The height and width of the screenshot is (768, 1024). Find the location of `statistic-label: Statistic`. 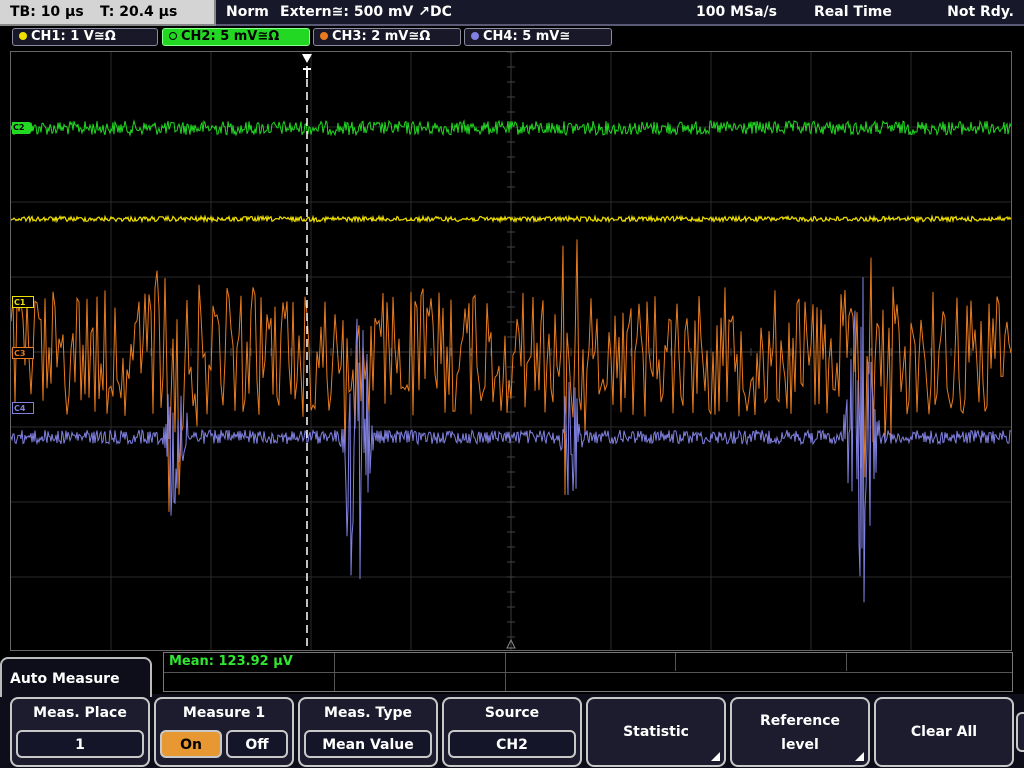

statistic-label: Statistic is located at coordinates (656, 732).